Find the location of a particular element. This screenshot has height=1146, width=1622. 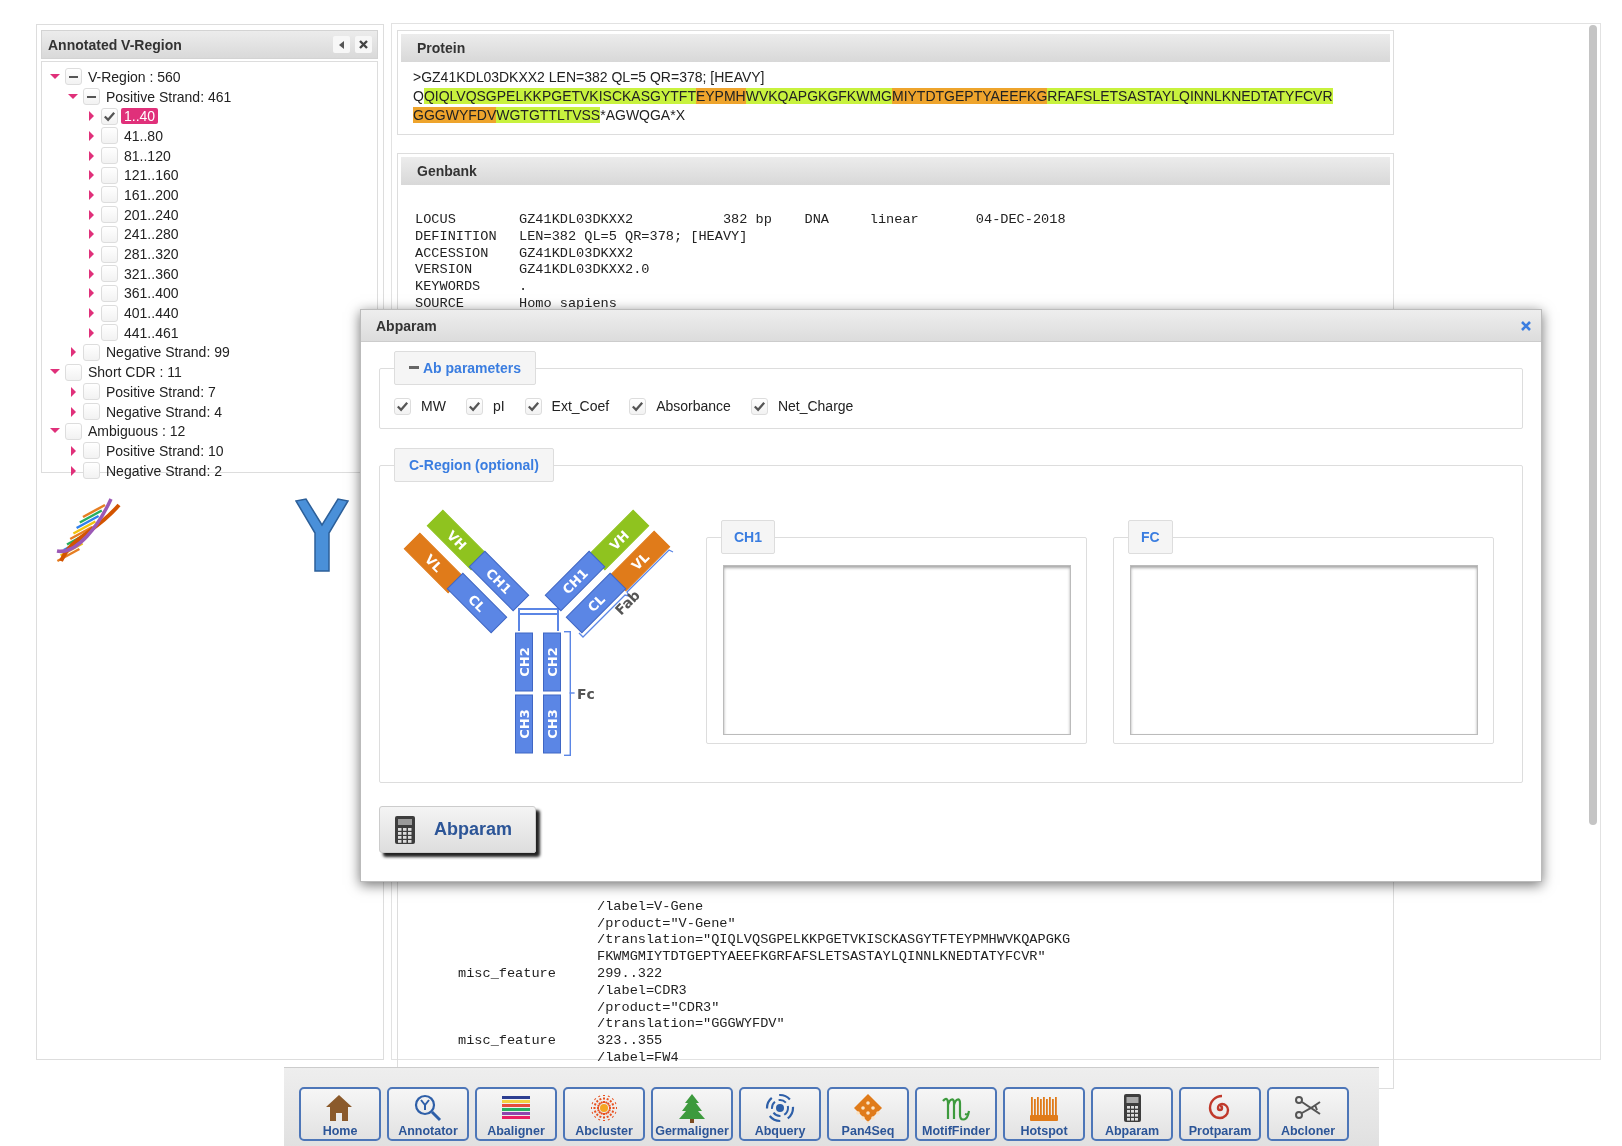

tree-item: Positive Strand: 7 is located at coordinates (161, 391).